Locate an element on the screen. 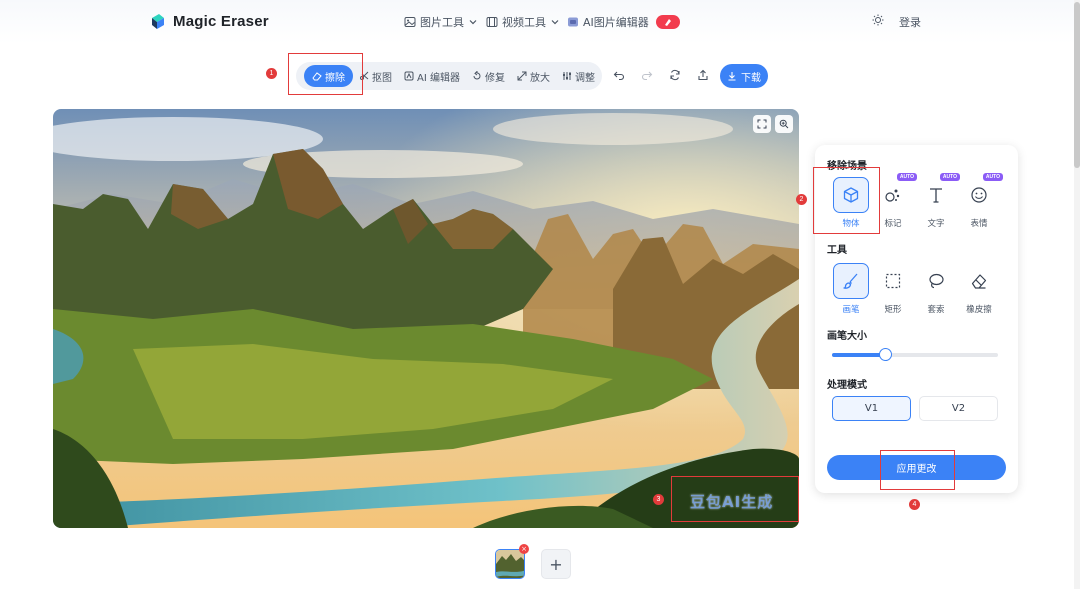 This screenshot has height=589, width=1080. undo-button is located at coordinates (619, 75).